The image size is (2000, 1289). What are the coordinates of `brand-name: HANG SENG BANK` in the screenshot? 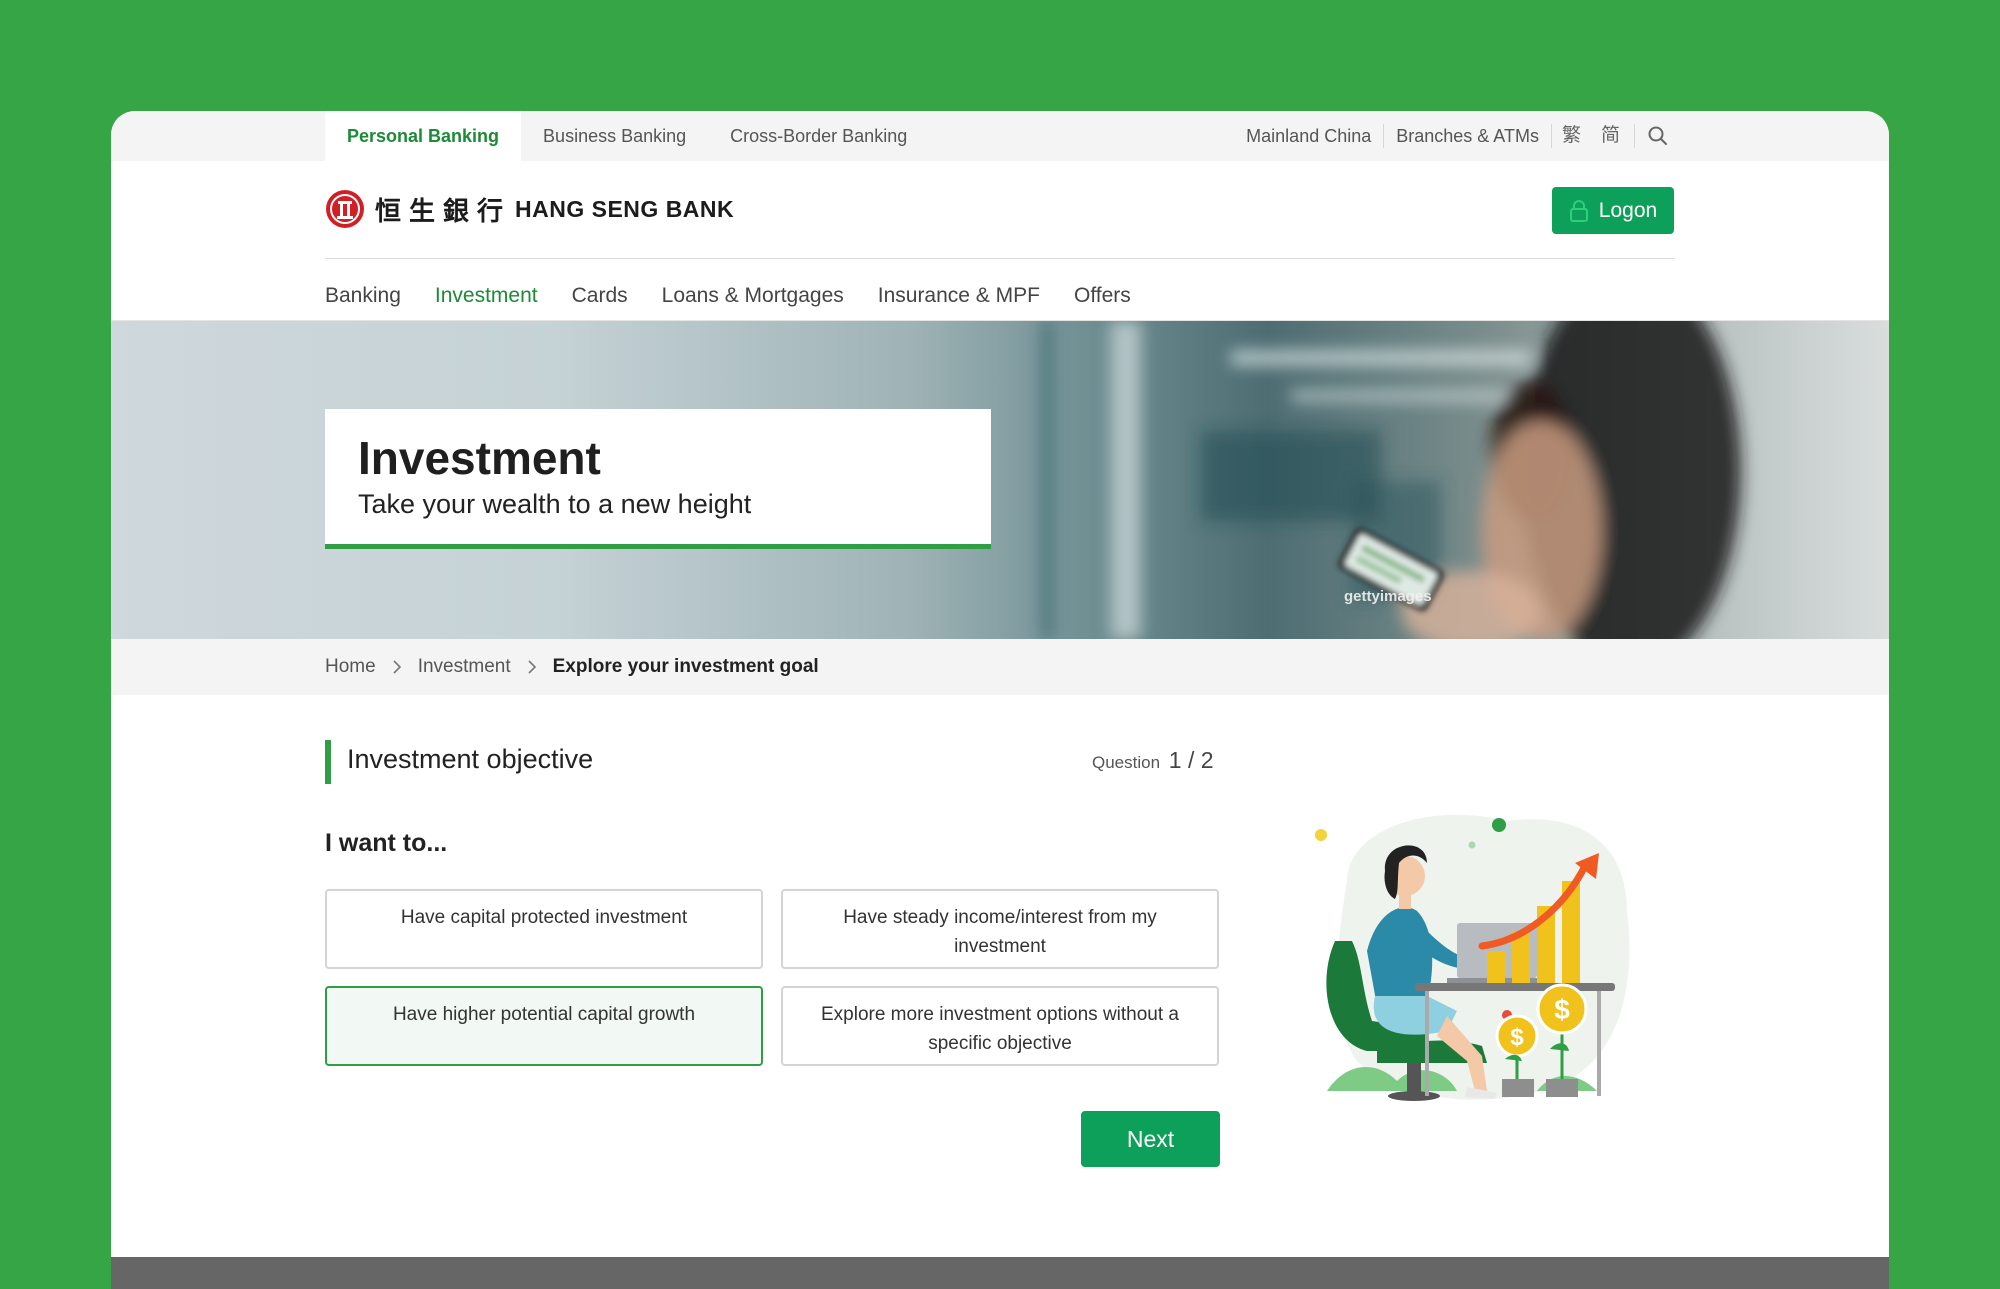 It's located at (625, 208).